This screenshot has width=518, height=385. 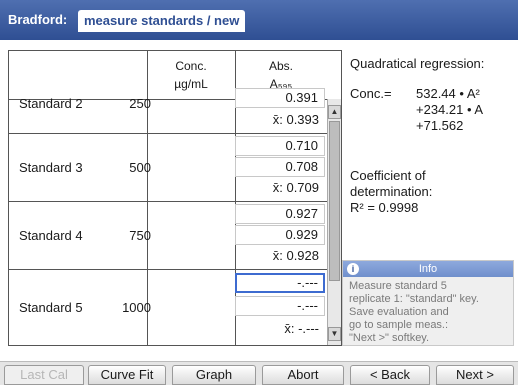 What do you see at coordinates (448, 93) in the screenshot?
I see `equation-term: 532.44 • A²` at bounding box center [448, 93].